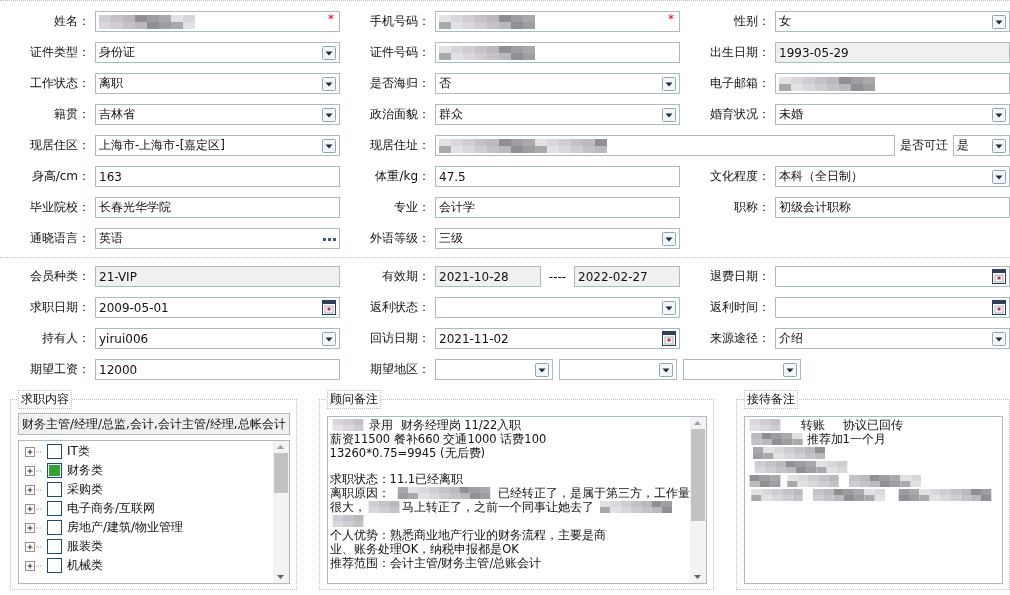 The height and width of the screenshot is (595, 1010). What do you see at coordinates (924, 145) in the screenshot?
I see `field-label: 是否可迁` at bounding box center [924, 145].